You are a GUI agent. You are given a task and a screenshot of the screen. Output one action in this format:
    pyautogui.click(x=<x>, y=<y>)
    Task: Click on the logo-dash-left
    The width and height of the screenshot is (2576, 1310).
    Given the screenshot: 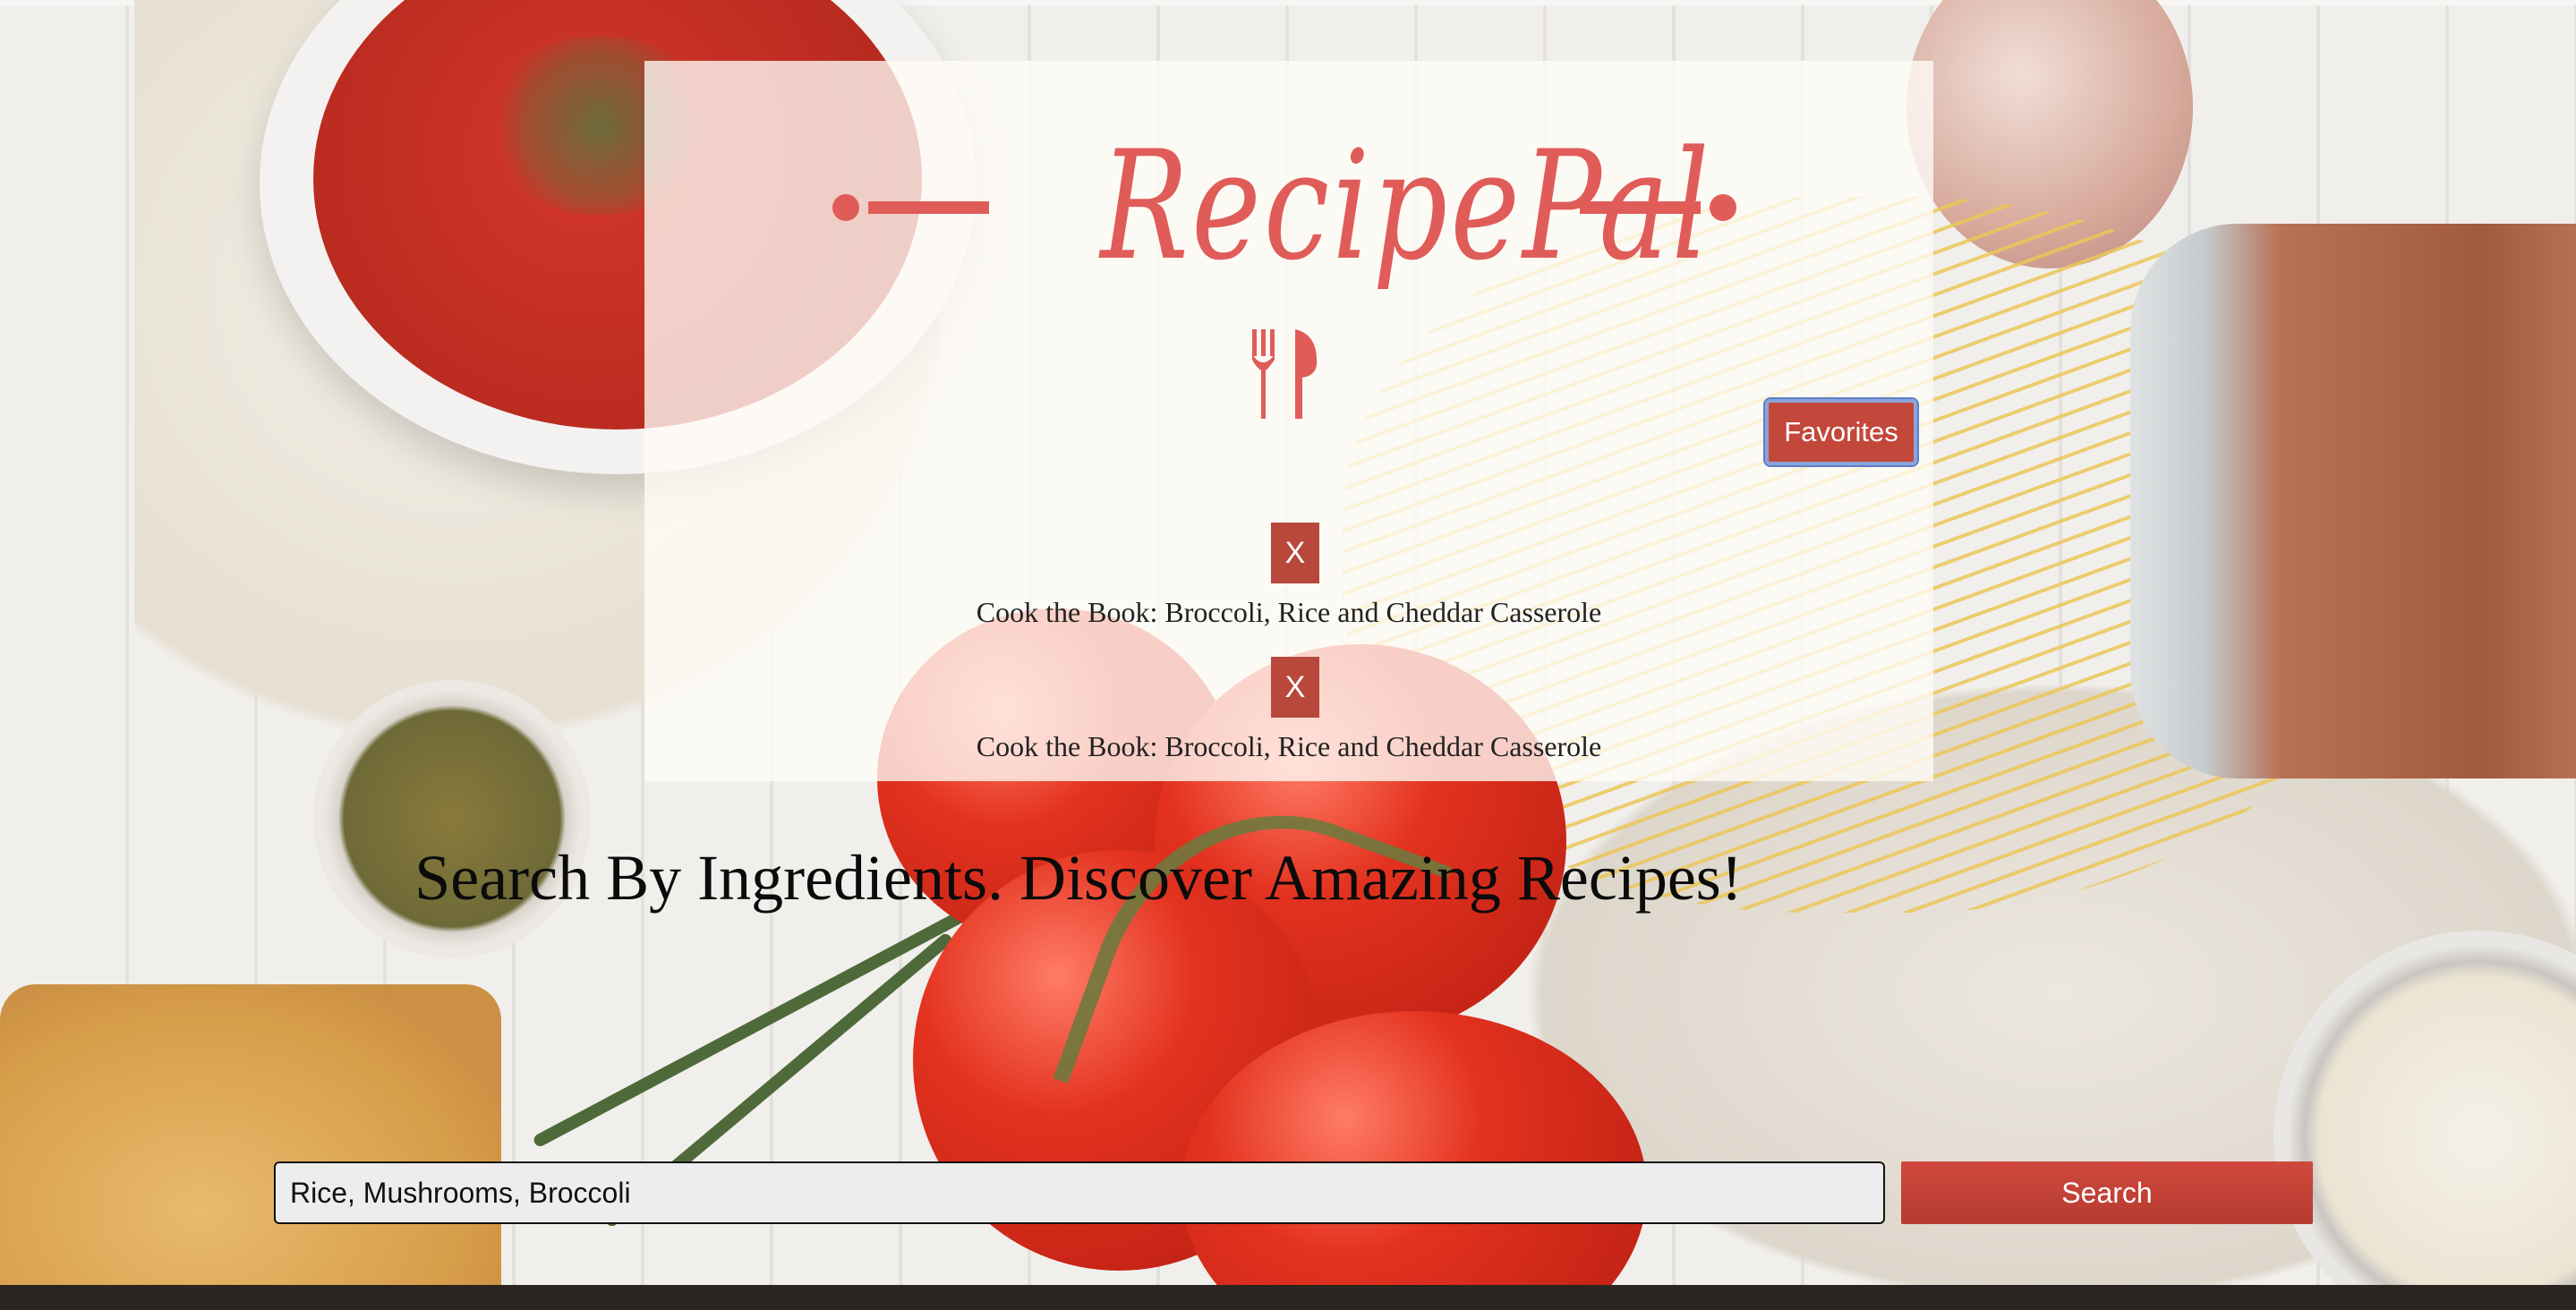 What is the action you would take?
    pyautogui.click(x=928, y=208)
    